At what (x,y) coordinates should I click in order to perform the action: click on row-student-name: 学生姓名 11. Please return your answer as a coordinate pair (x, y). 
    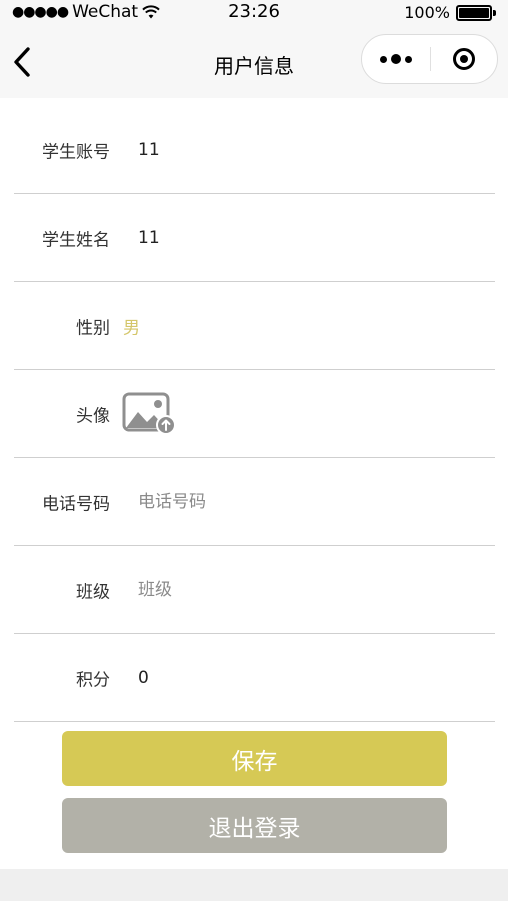
    Looking at the image, I should click on (254, 238).